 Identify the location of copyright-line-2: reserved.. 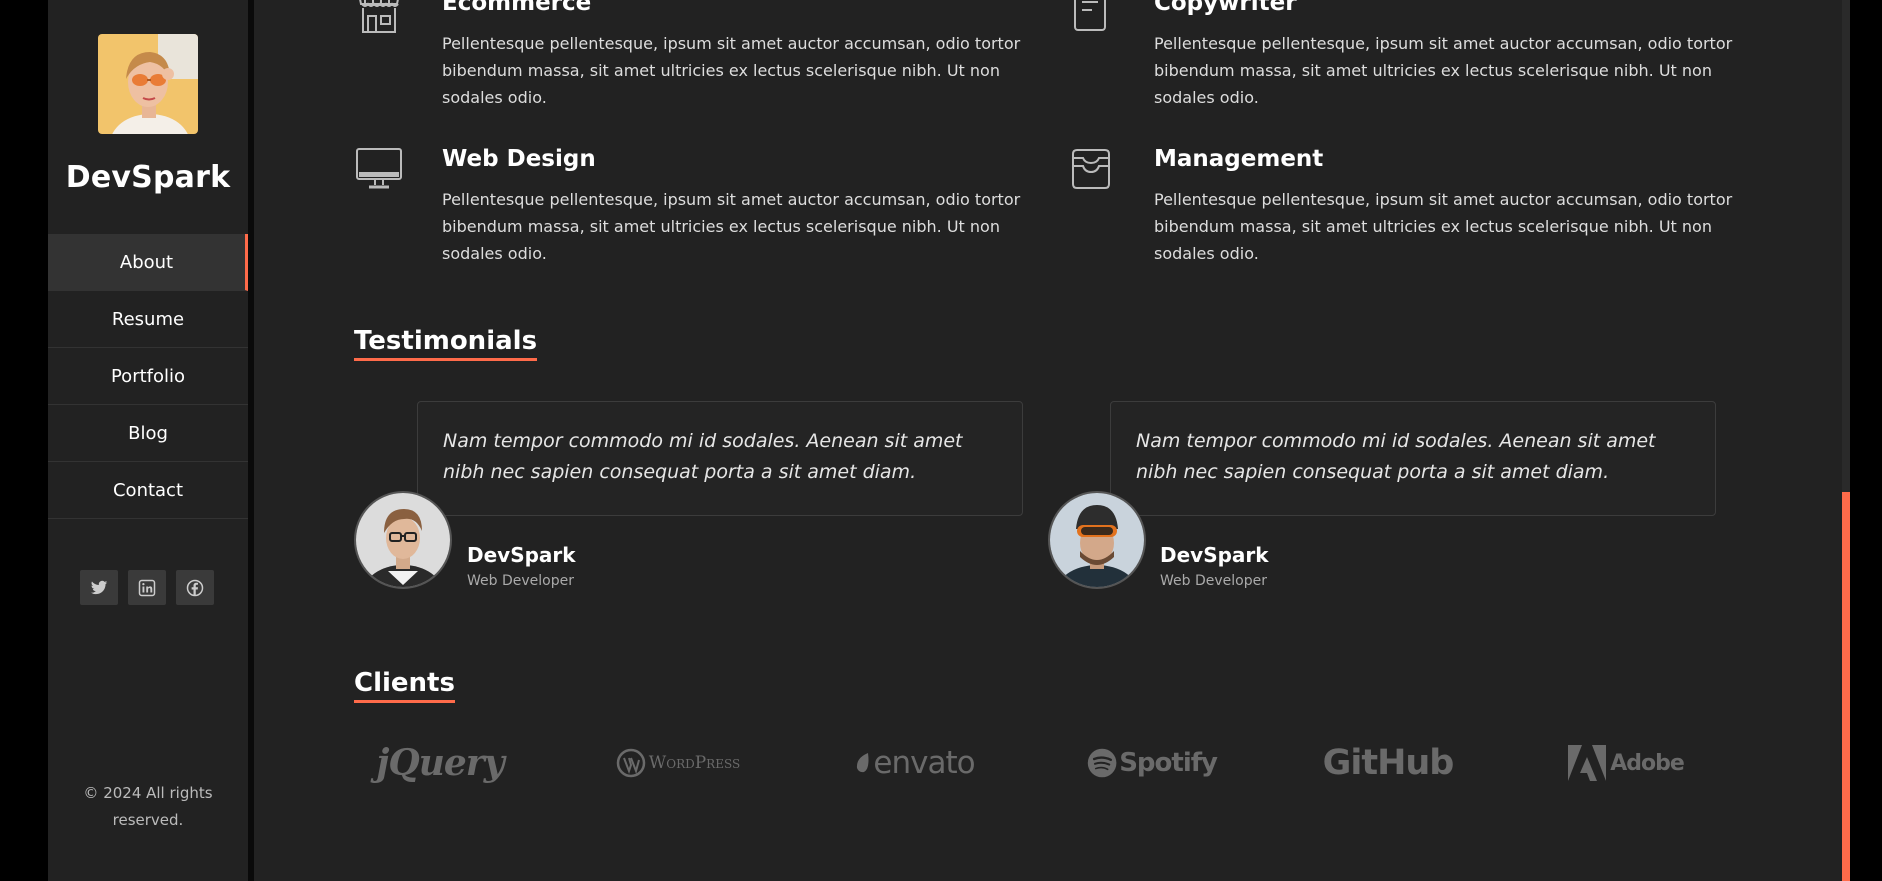
(148, 820).